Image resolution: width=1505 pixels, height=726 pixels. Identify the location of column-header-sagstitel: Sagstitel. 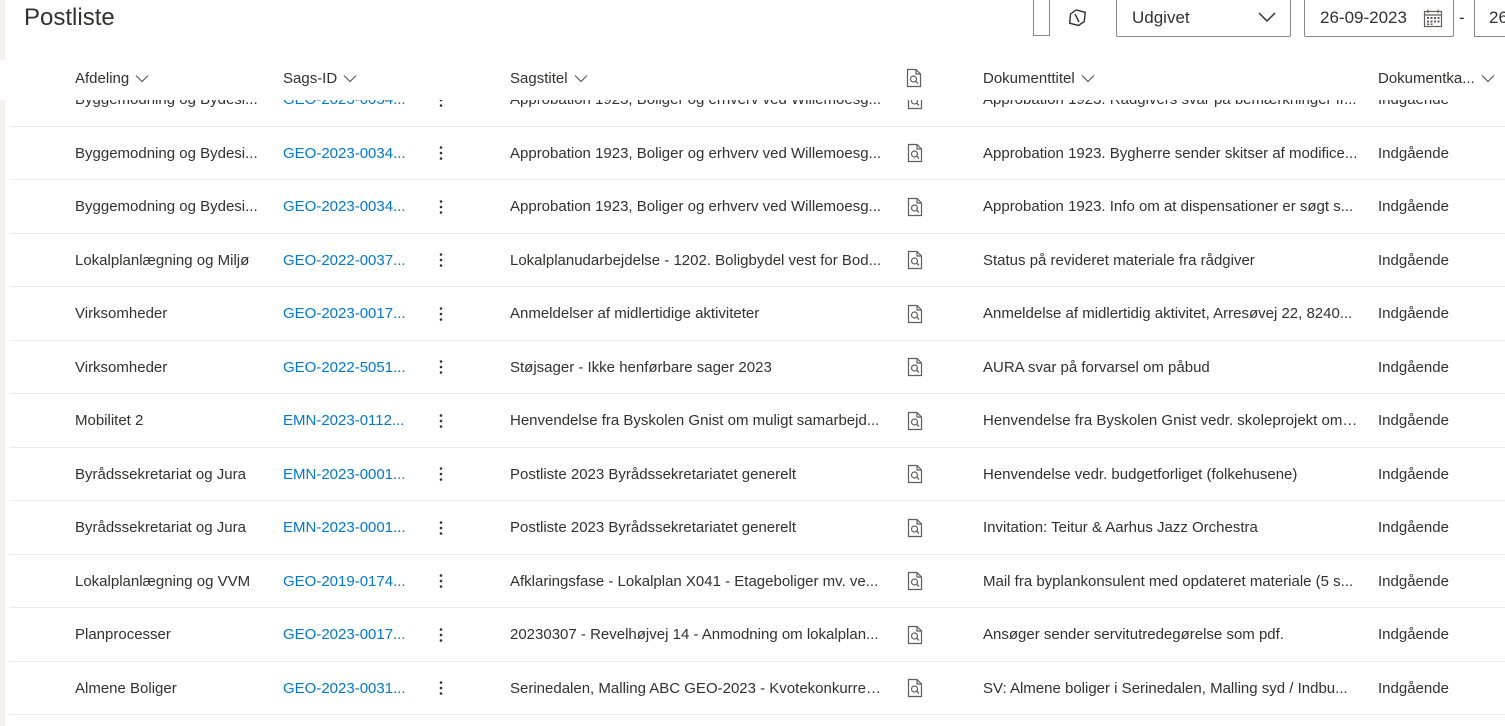
(549, 78).